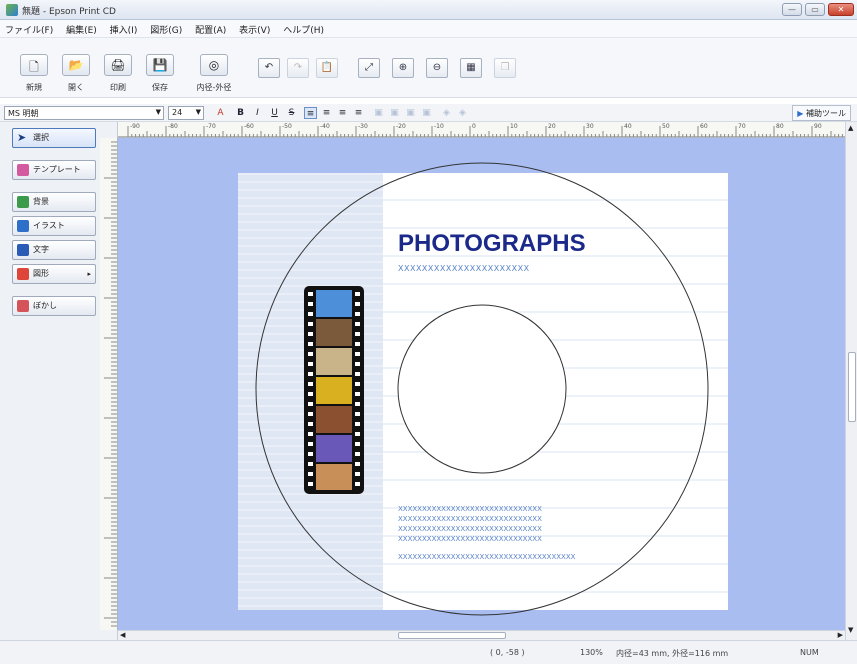 The width and height of the screenshot is (857, 664). Describe the element at coordinates (474, 126) in the screenshot. I see `ruler-tick-label: 0` at that location.